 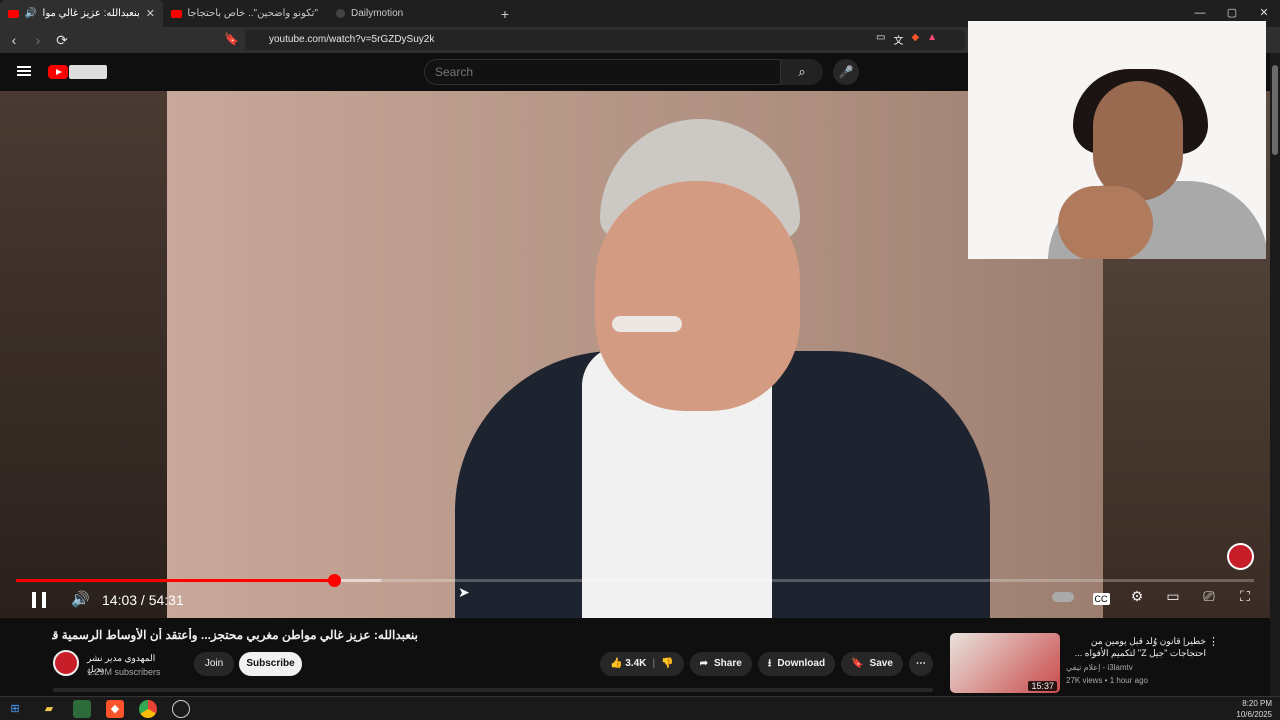 I want to click on system-clock: 8:20 PM 10/6/2025, so click(x=1254, y=709).